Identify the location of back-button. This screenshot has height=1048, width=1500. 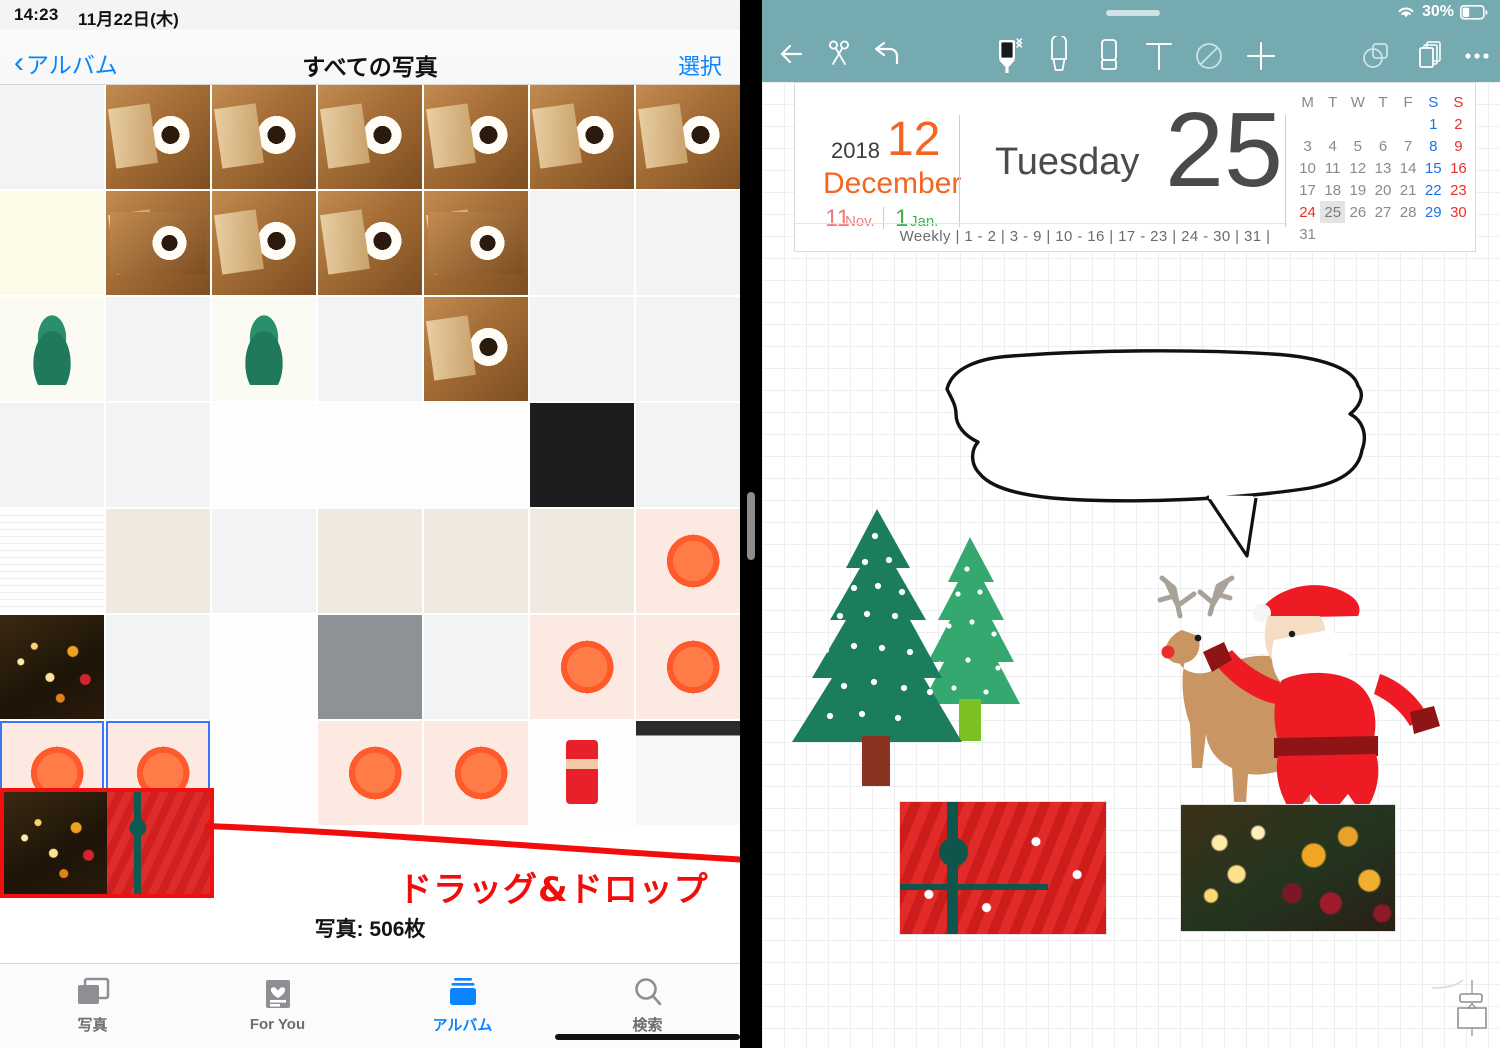
(793, 54).